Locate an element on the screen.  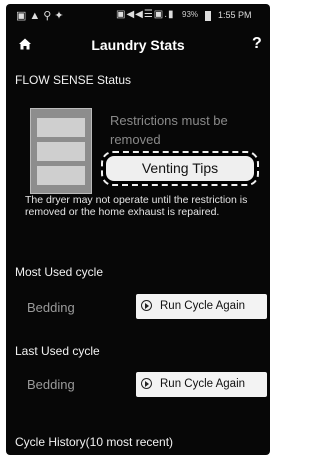
title-bar: Laundry Stats ? is located at coordinates (138, 46).